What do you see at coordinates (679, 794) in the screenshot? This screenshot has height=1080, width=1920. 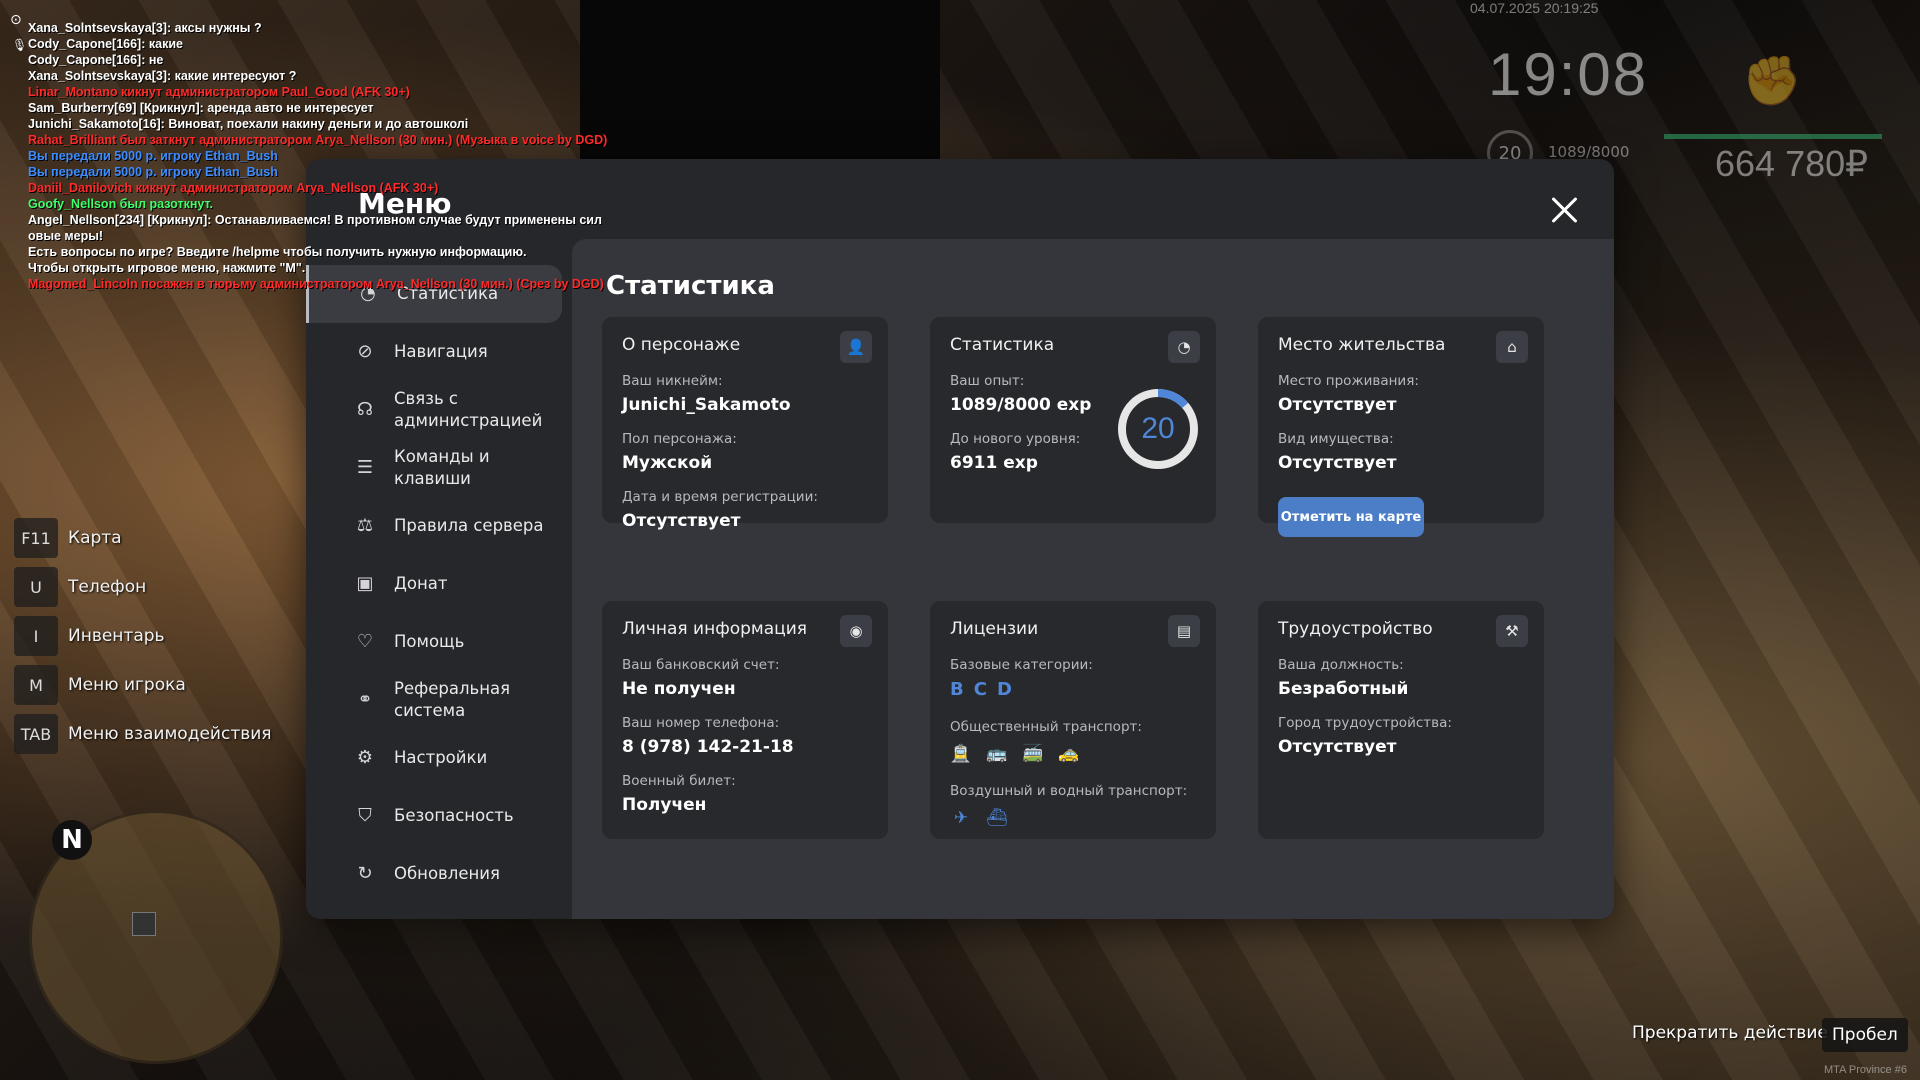 I see `field-military-id: Военный билет: Получен` at bounding box center [679, 794].